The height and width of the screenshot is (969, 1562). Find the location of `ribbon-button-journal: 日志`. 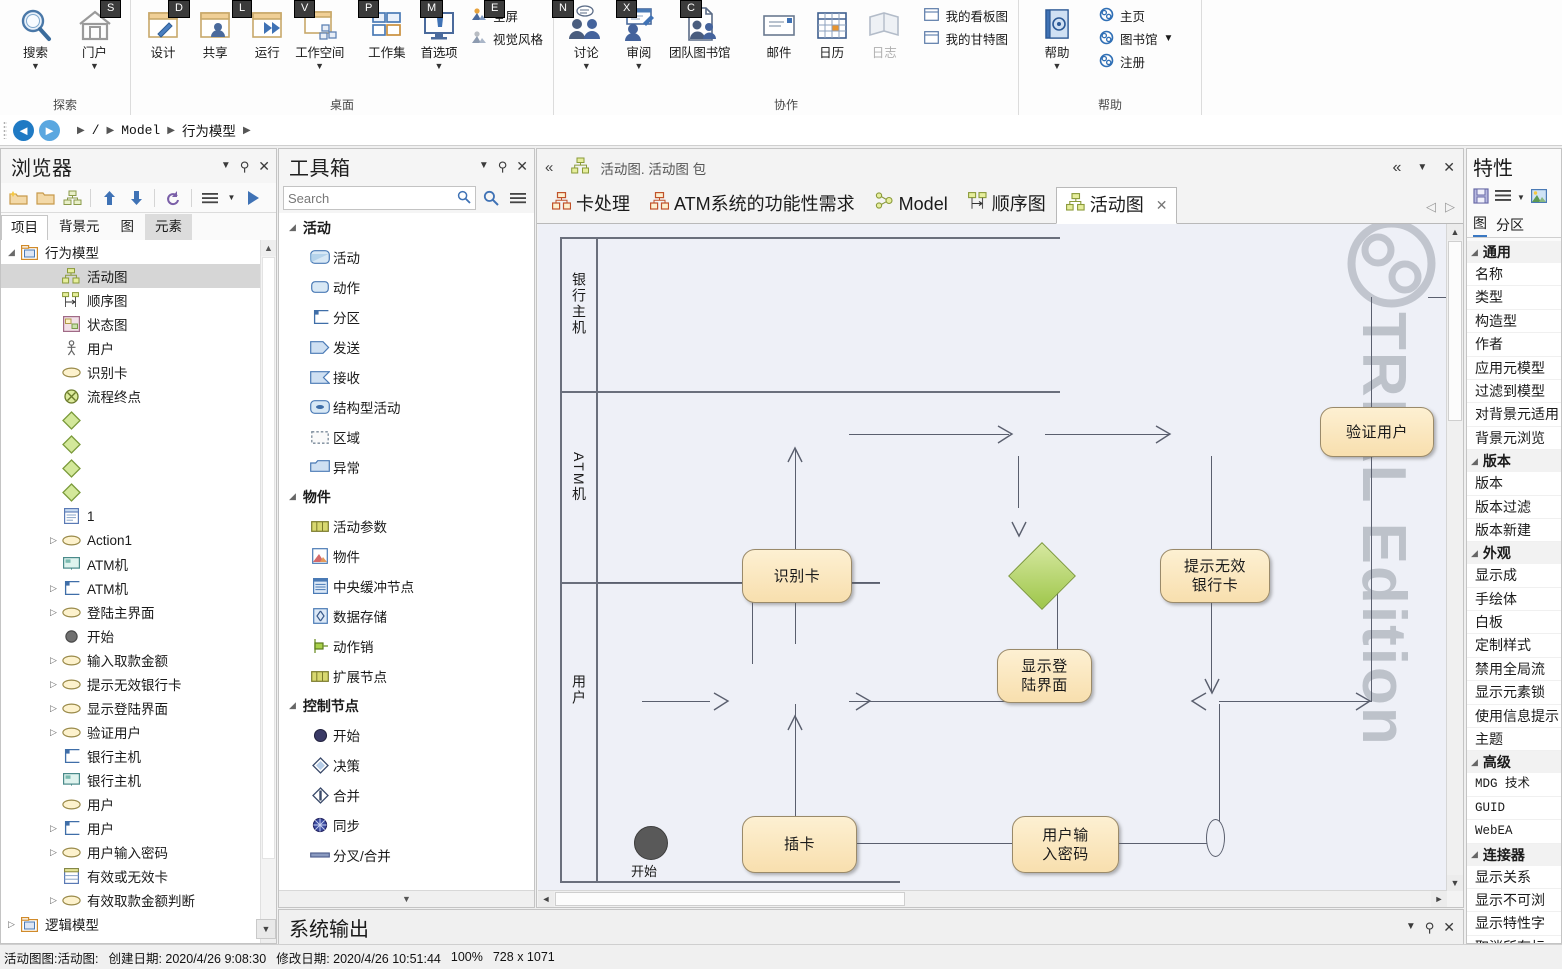

ribbon-button-journal: 日志 is located at coordinates (884, 31).